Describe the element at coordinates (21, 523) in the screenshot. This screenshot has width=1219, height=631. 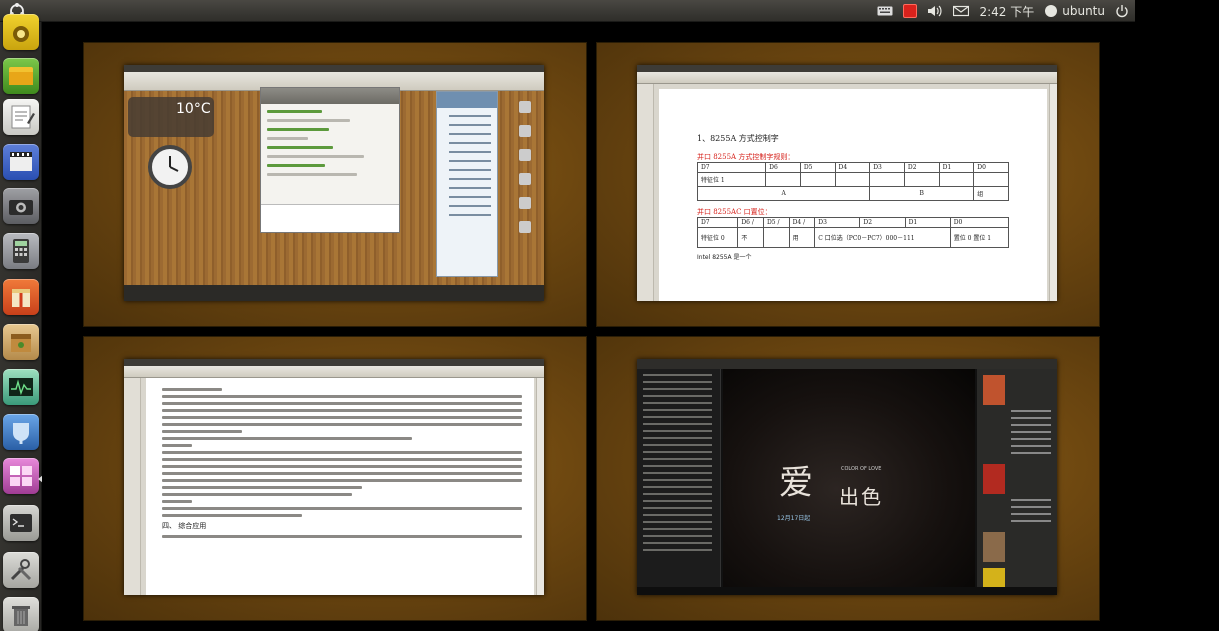
I see `terminal-icon` at that location.